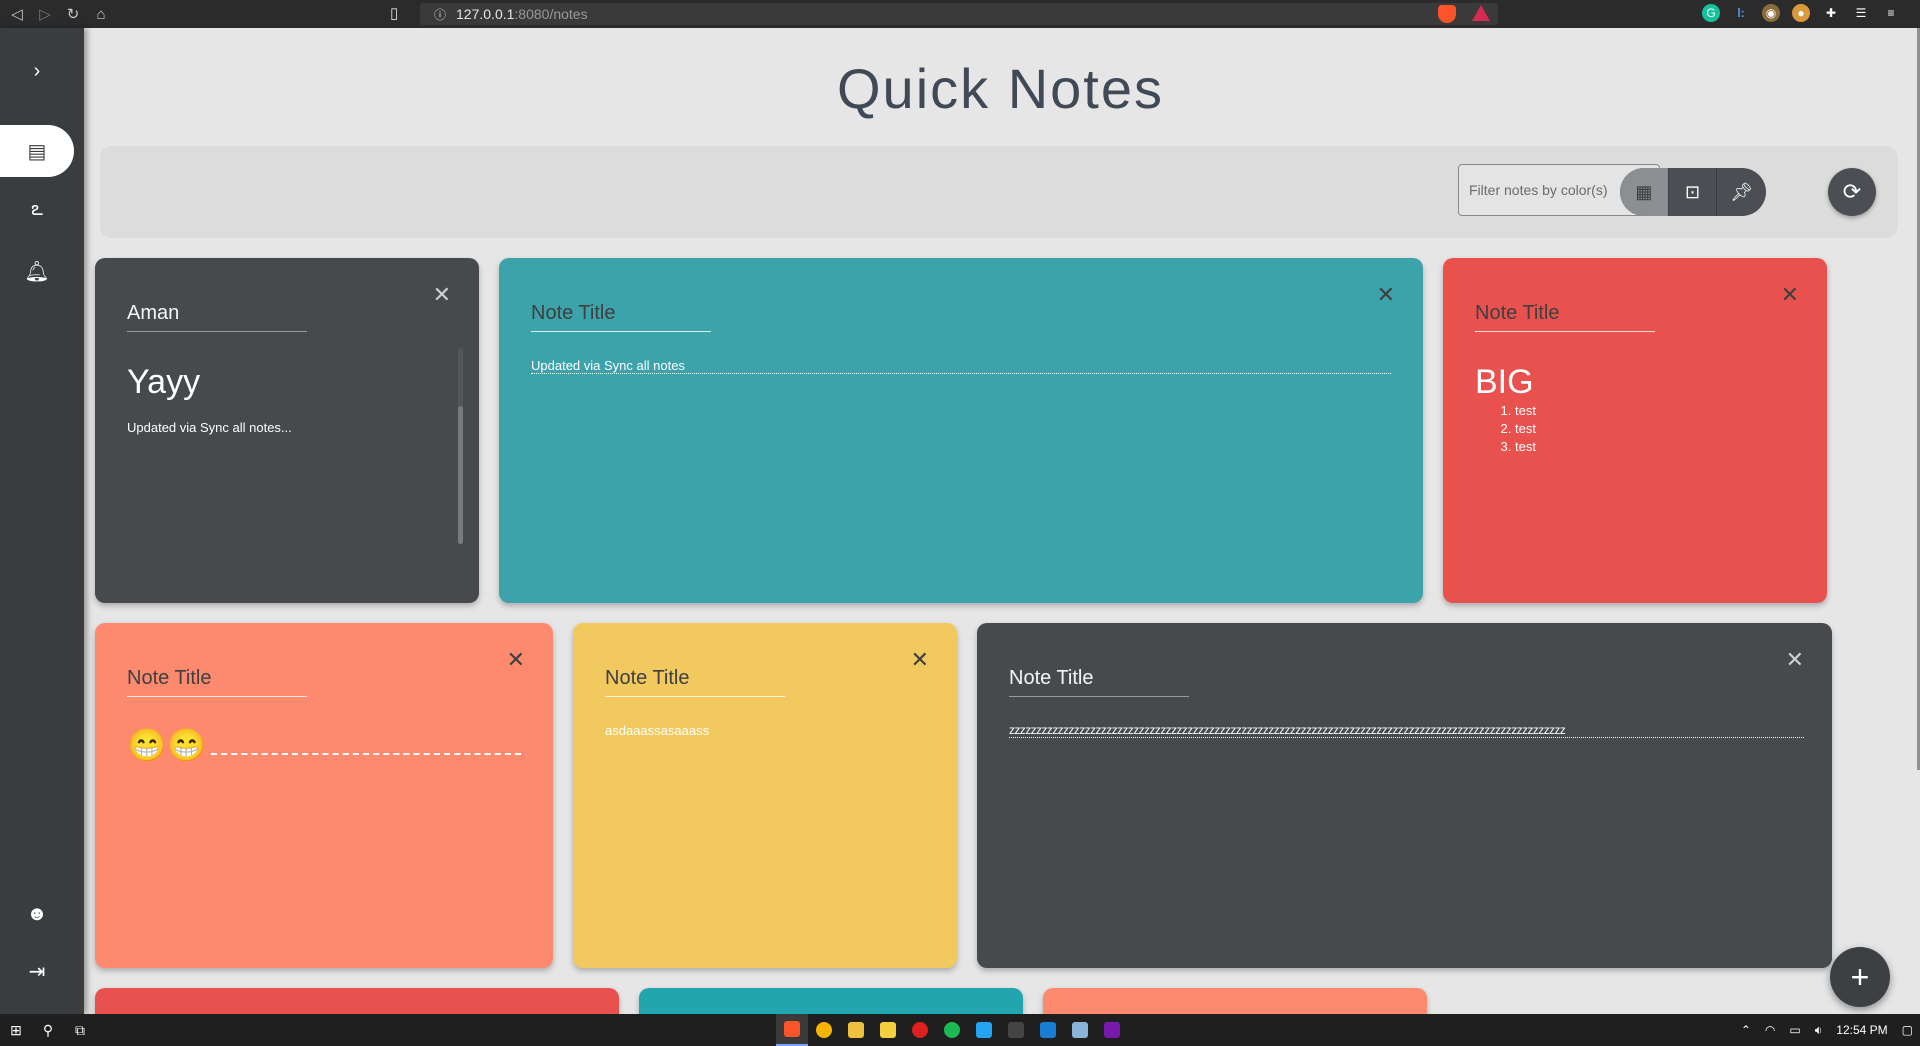 The image size is (1920, 1046). Describe the element at coordinates (45, 14) in the screenshot. I see `forward-icon: ▷` at that location.